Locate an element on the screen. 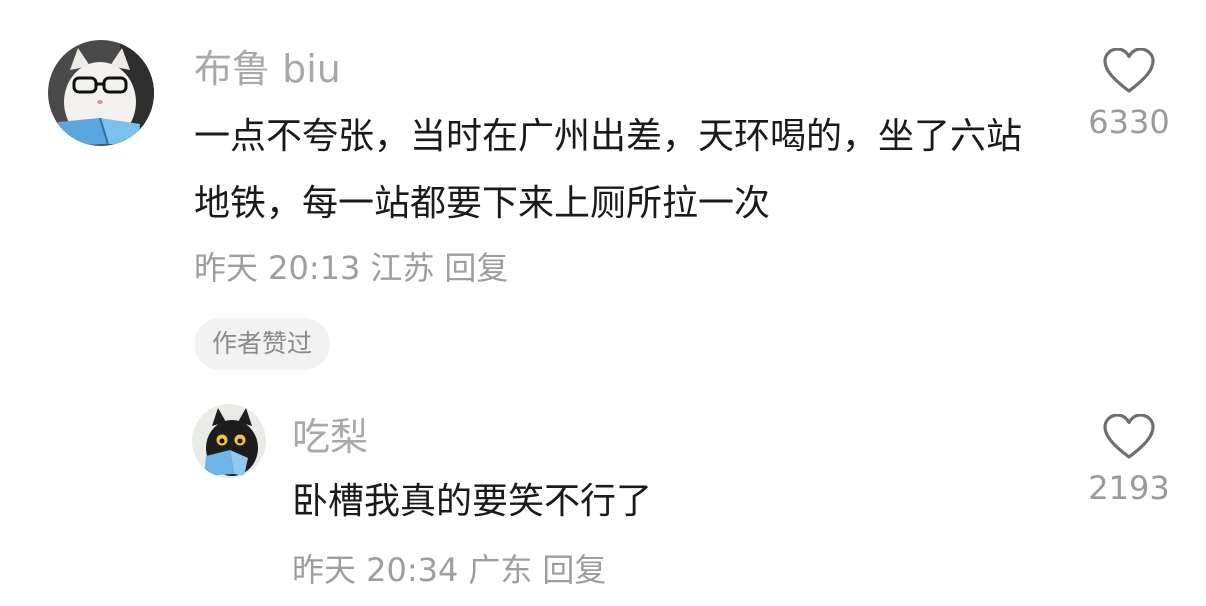 The width and height of the screenshot is (1206, 606). cat-with-glasses-reading-icon is located at coordinates (101, 93).